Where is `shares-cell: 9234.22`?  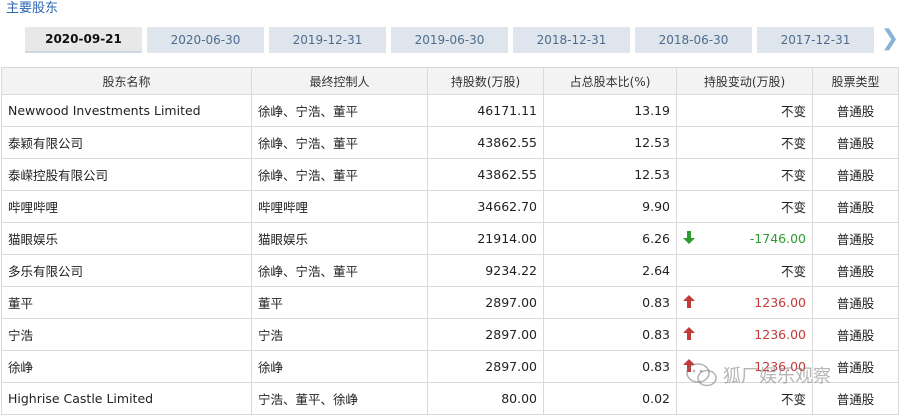 shares-cell: 9234.22 is located at coordinates (485, 270).